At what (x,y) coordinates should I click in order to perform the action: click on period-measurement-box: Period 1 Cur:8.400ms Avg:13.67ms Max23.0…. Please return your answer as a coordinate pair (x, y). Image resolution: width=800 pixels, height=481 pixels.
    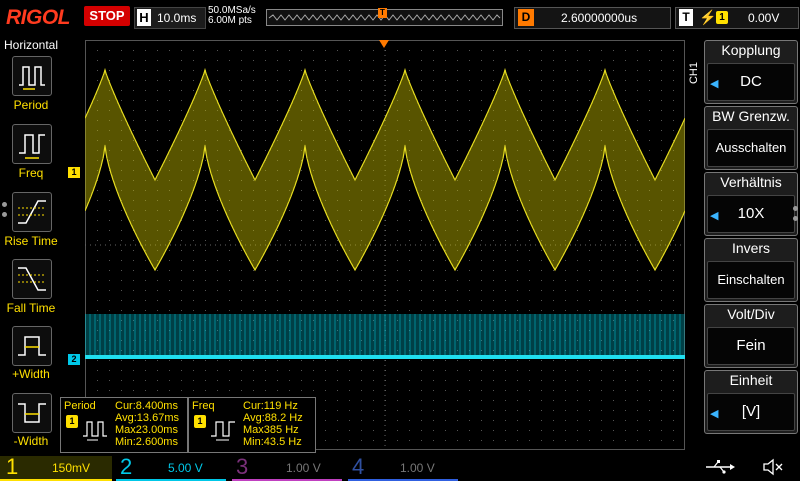
    Looking at the image, I should click on (124, 425).